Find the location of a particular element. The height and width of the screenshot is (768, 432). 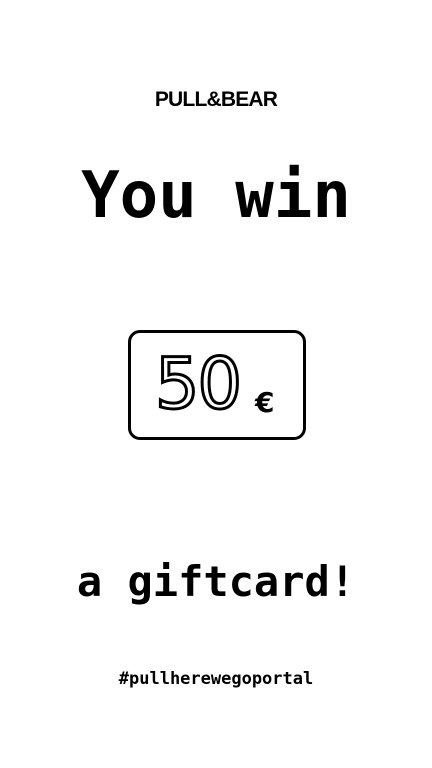

brand-logo: PULL&BEAR is located at coordinates (216, 99).